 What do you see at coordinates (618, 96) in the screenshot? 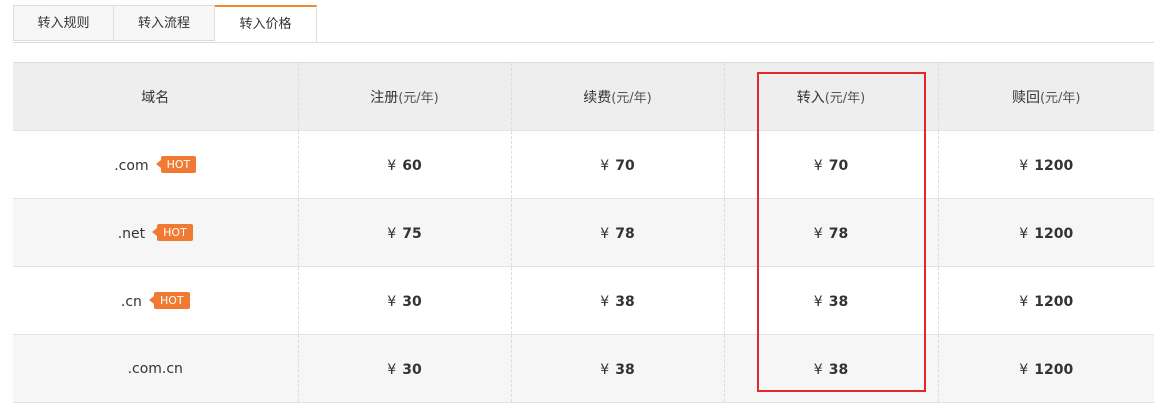
I see `header-renew: 续费(元/年)` at bounding box center [618, 96].